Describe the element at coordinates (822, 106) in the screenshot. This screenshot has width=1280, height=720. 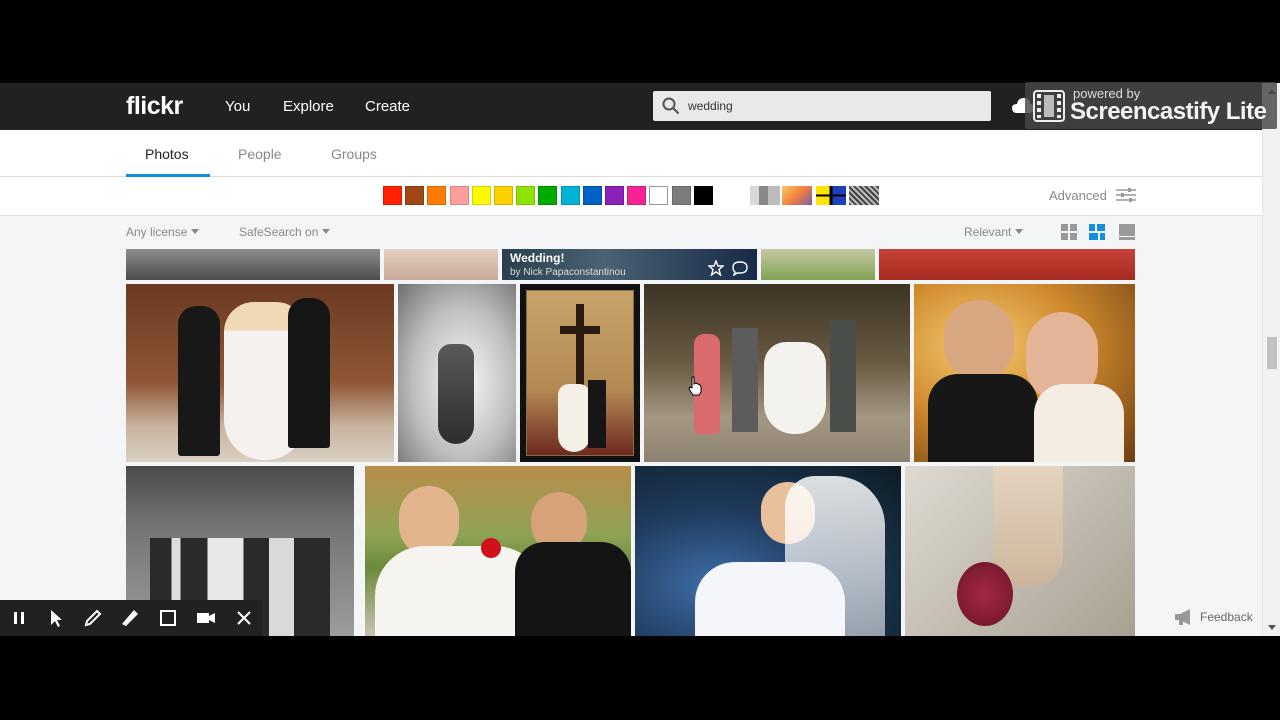
I see `search-box: wedding` at that location.